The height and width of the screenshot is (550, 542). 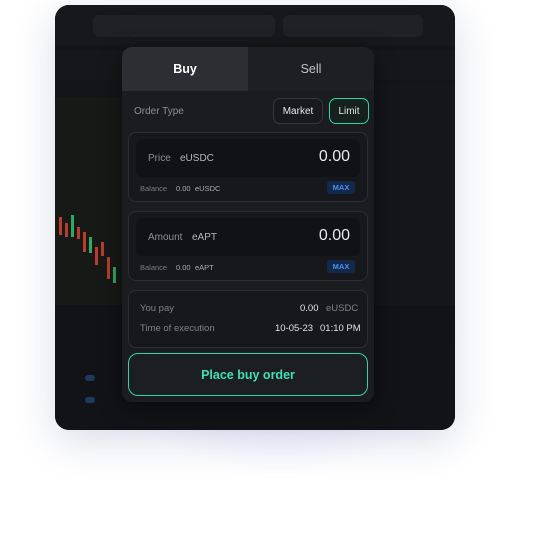 What do you see at coordinates (341, 266) in the screenshot?
I see `amount-max-button: MAX` at bounding box center [341, 266].